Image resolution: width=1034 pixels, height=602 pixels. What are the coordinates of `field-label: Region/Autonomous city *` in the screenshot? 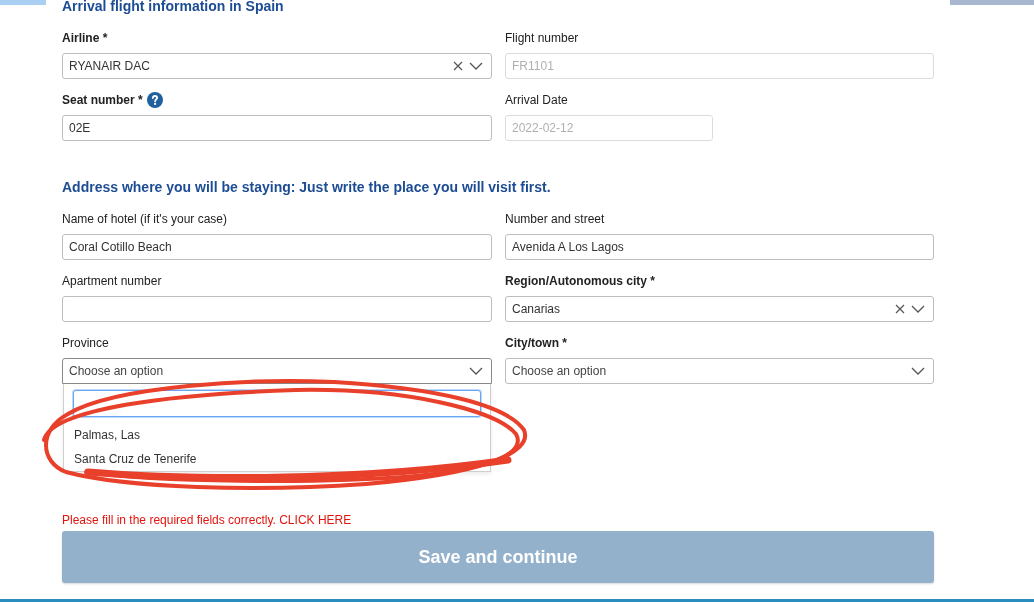 It's located at (580, 281).